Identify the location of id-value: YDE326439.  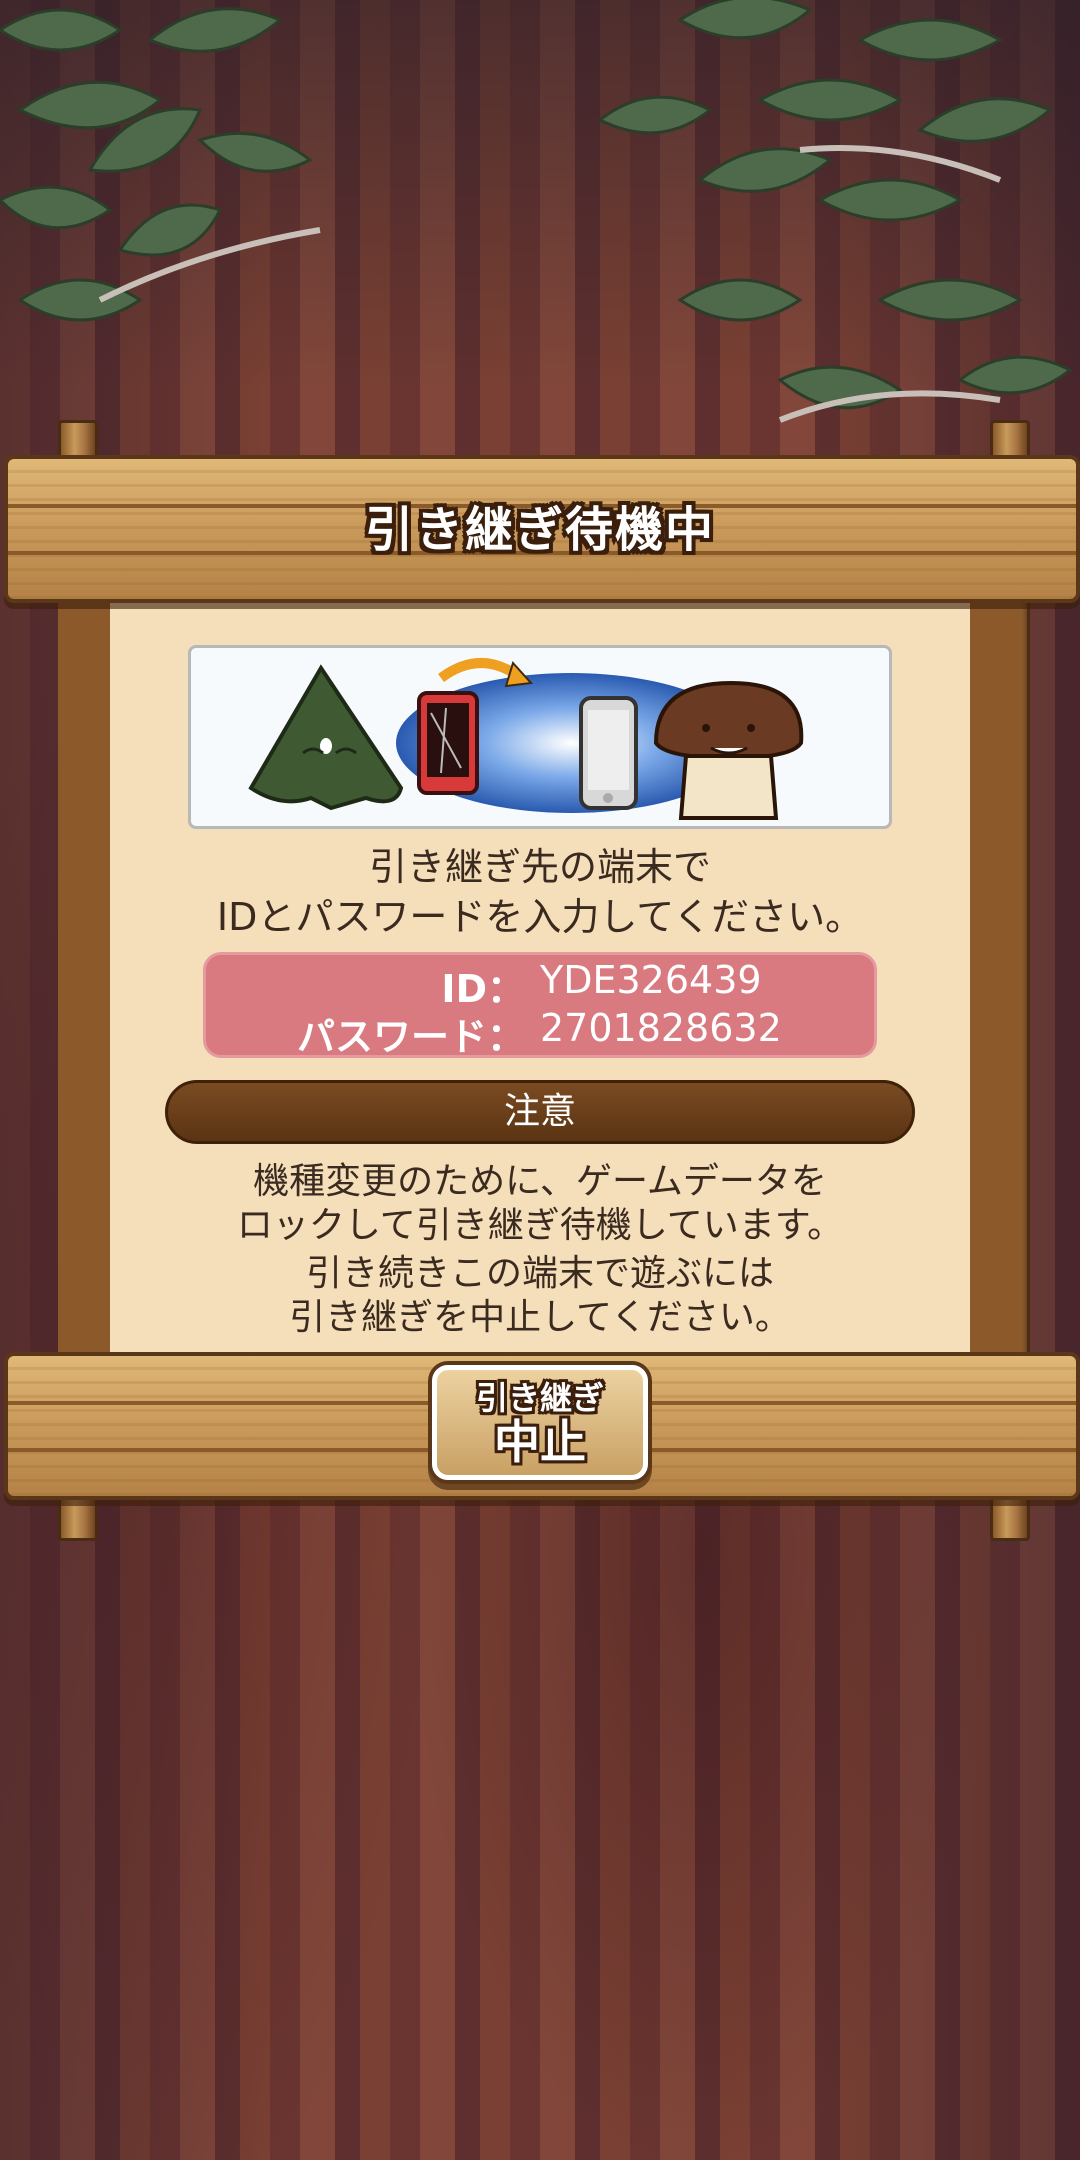
(651, 980).